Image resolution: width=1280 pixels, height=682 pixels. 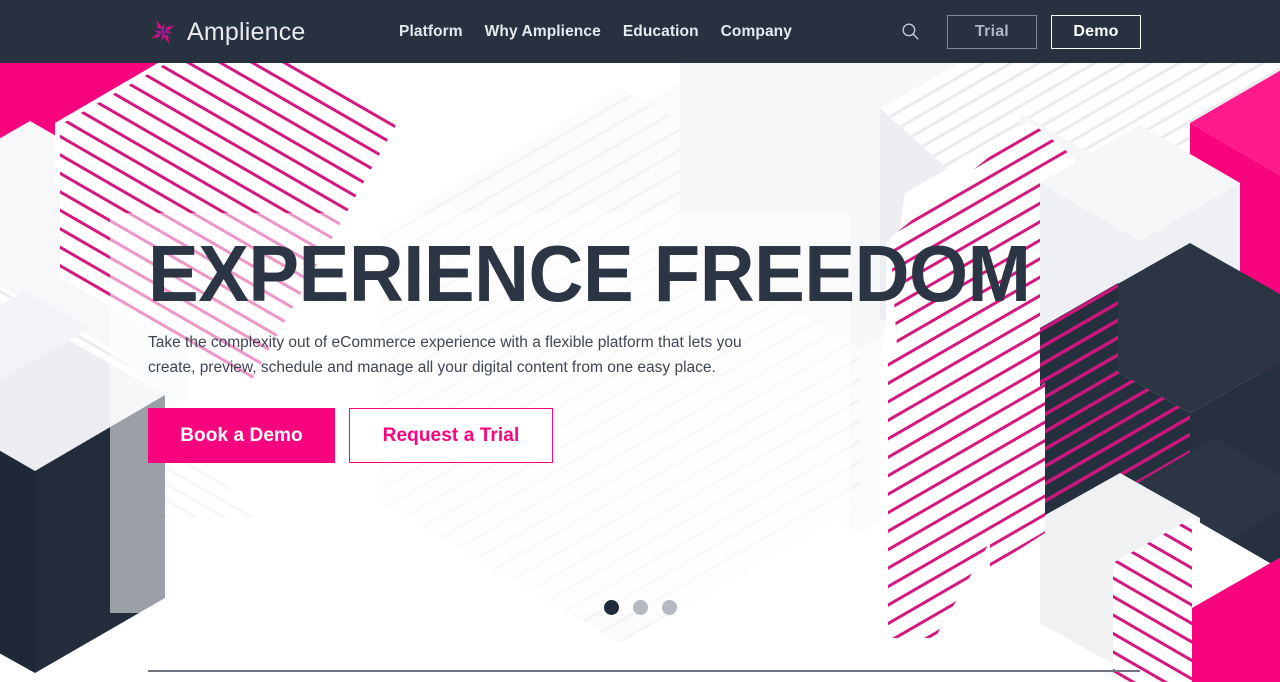 What do you see at coordinates (644, 671) in the screenshot?
I see `section-divider` at bounding box center [644, 671].